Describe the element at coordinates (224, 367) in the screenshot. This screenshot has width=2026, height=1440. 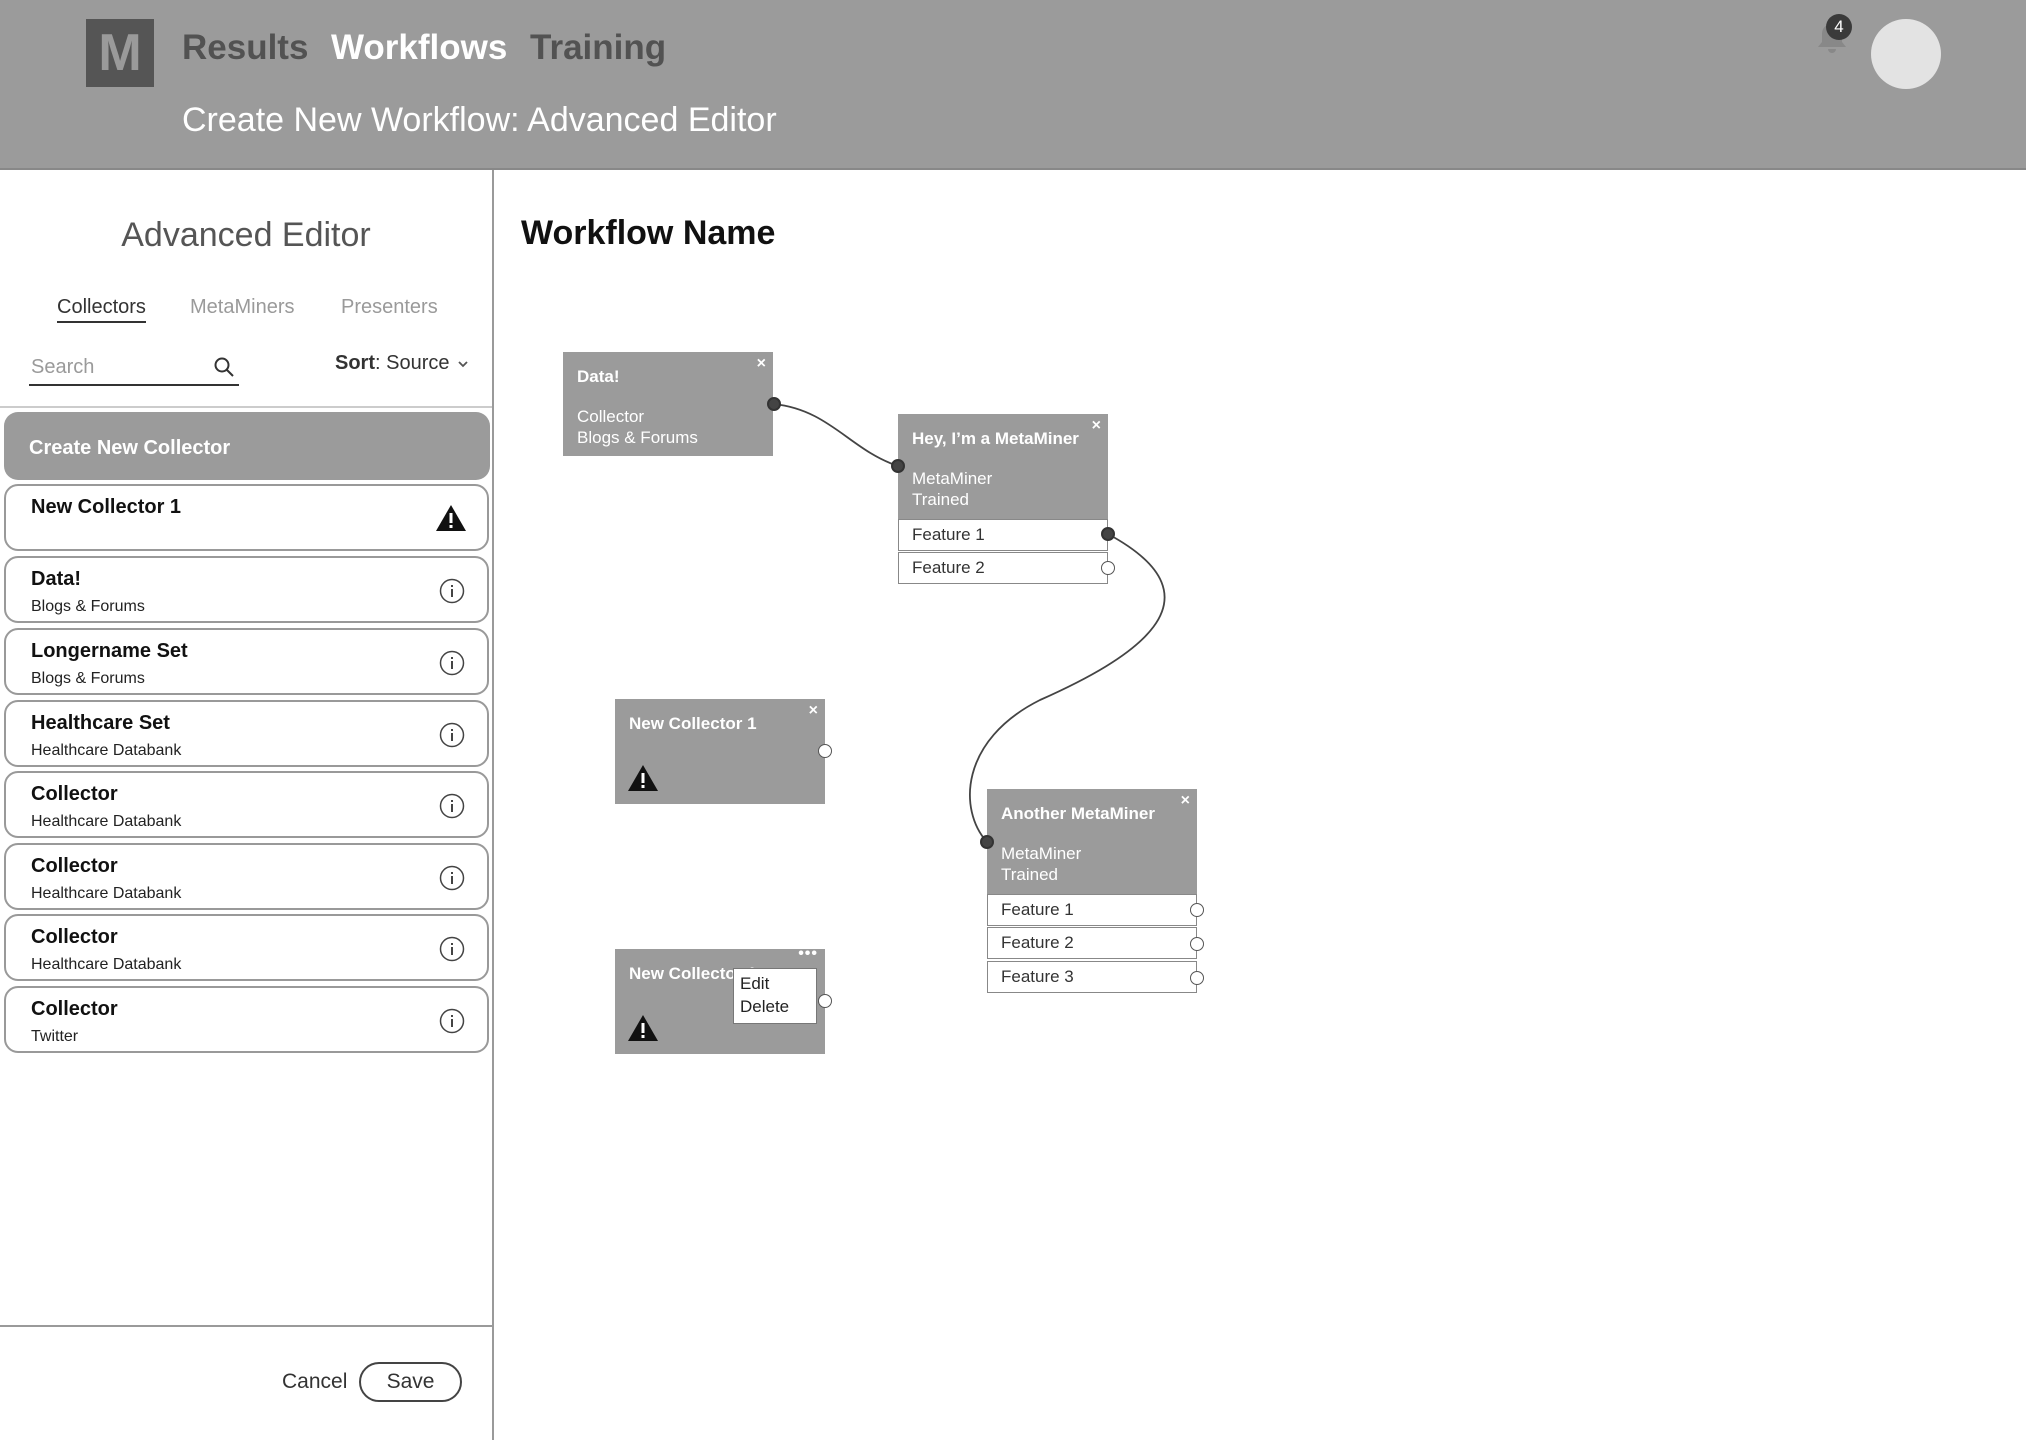
I see `search-icon` at that location.